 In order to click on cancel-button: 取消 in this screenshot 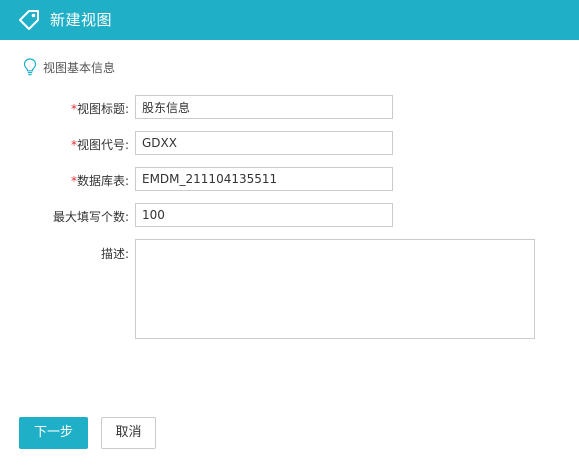, I will do `click(128, 433)`.